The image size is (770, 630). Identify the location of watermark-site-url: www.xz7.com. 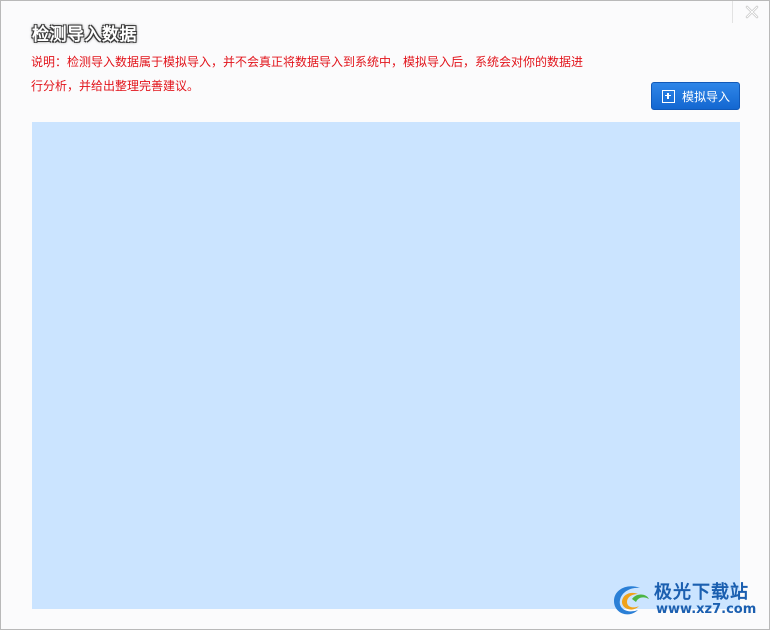
(706, 609).